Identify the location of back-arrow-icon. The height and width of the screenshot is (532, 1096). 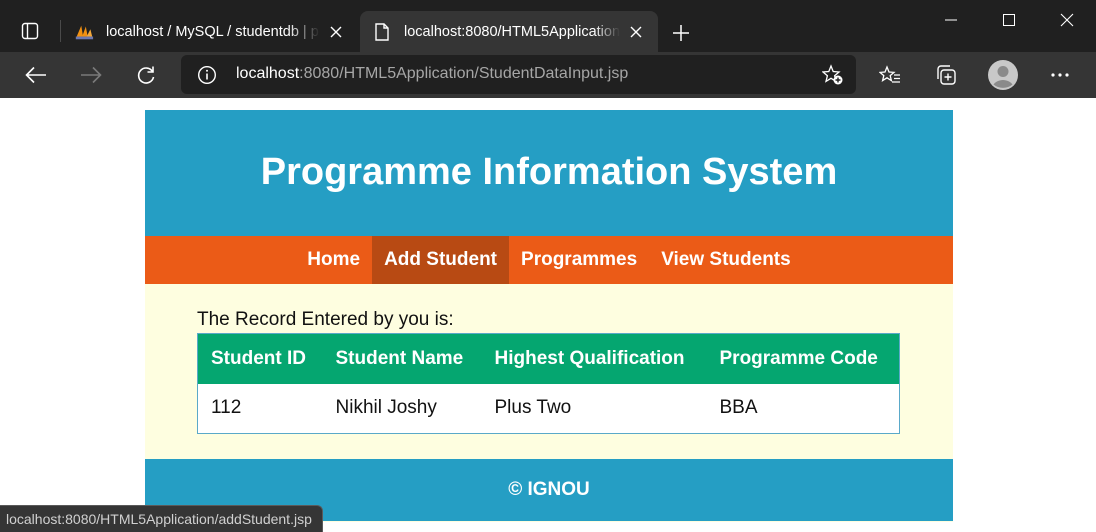
(35, 75).